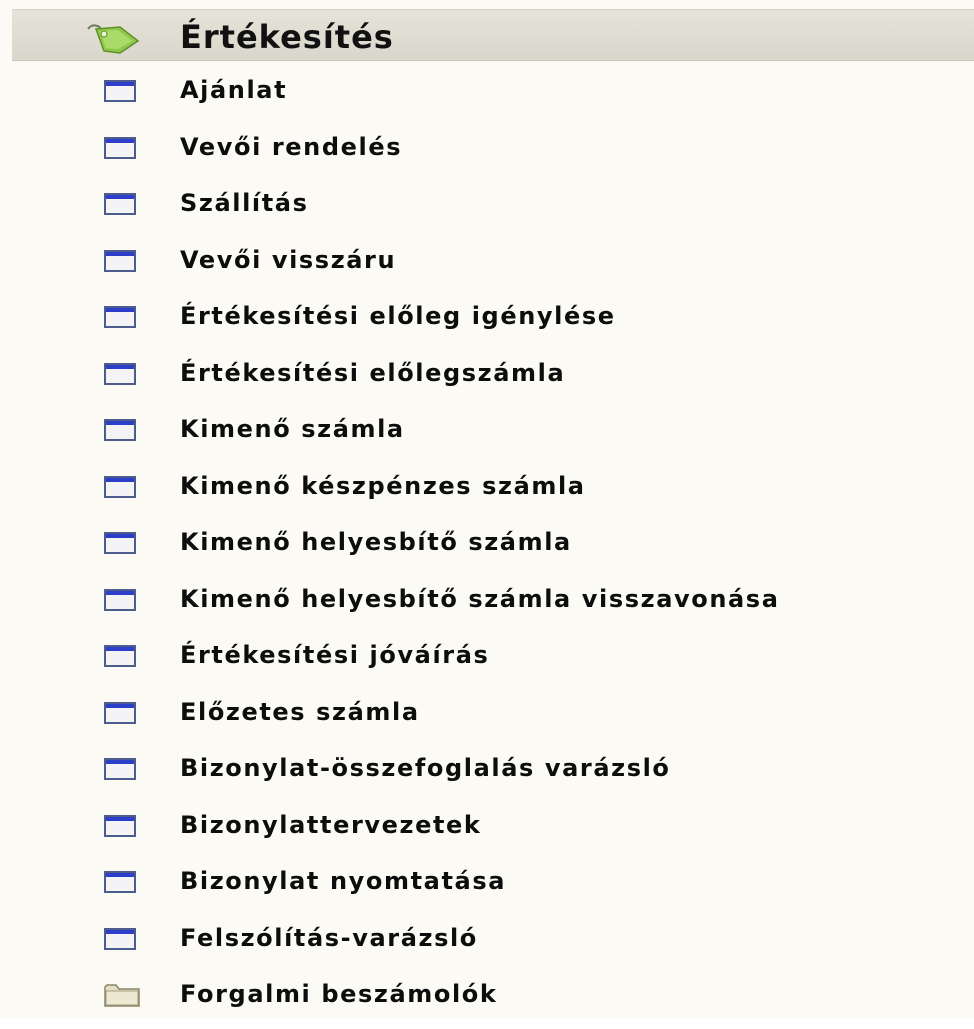  What do you see at coordinates (487, 718) in the screenshot?
I see `menu-item-elozetes-szamla: Előzetes számla` at bounding box center [487, 718].